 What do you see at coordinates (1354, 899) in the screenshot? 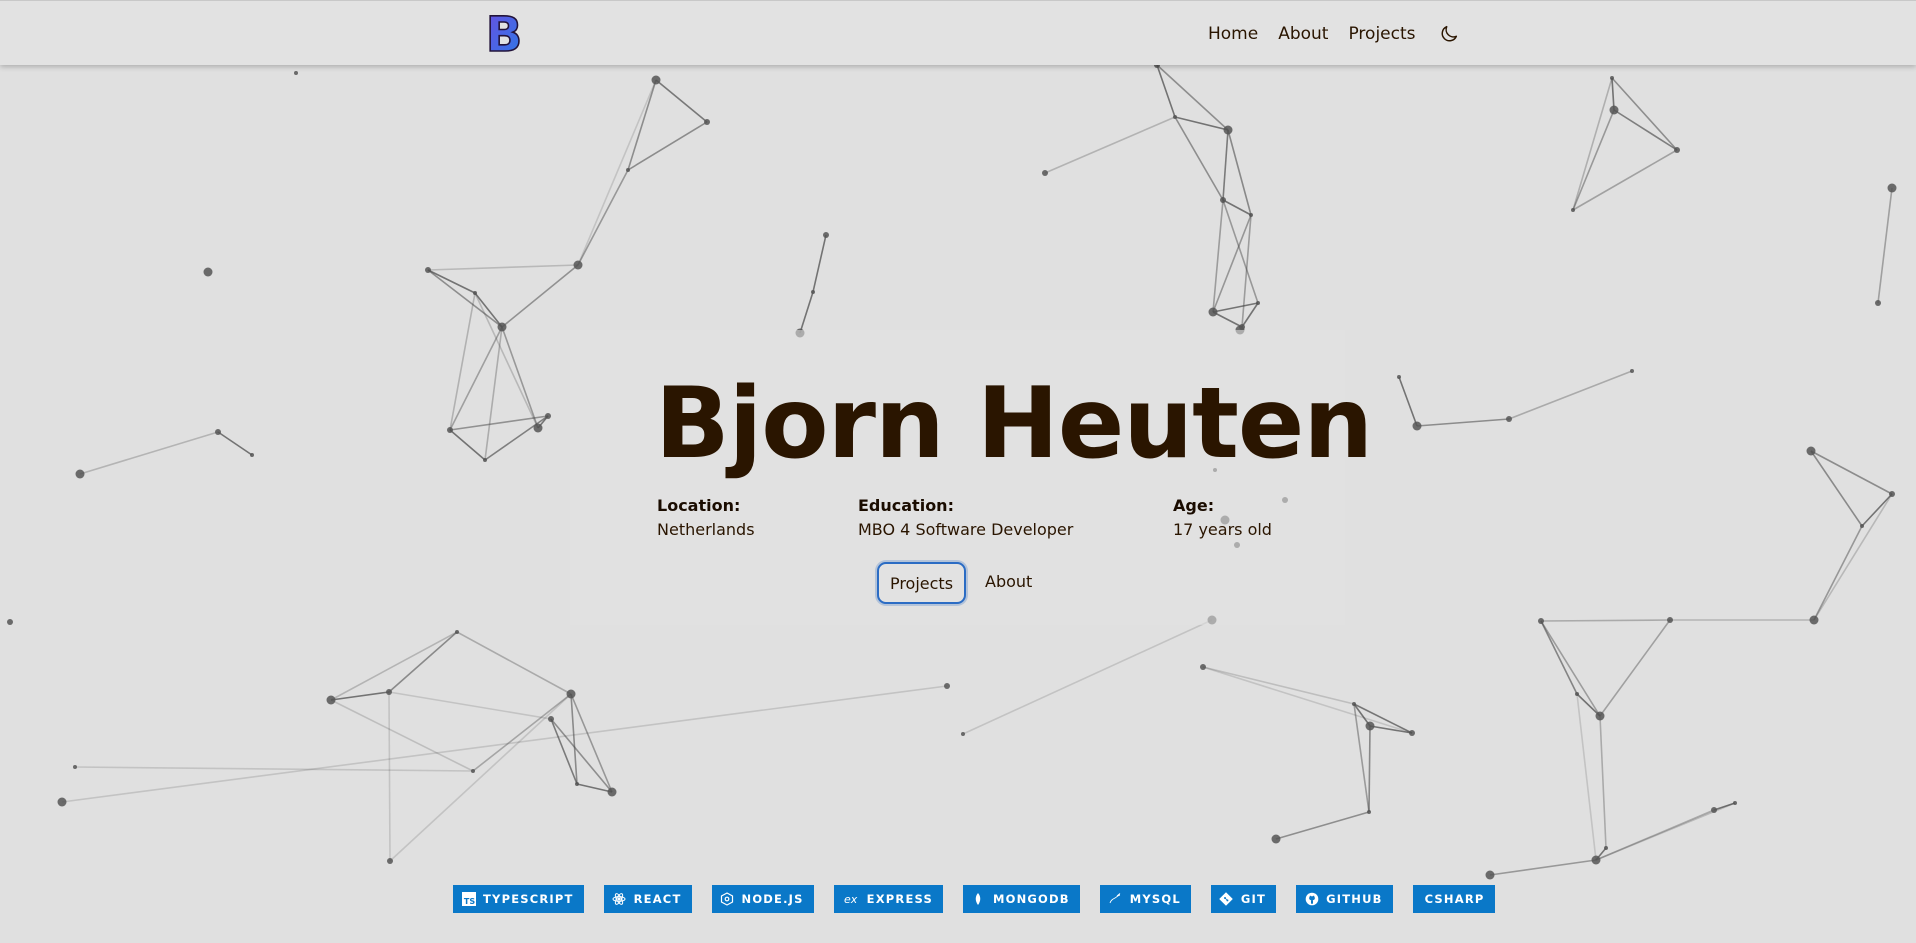
I see `badge-github-label: GITHUB` at bounding box center [1354, 899].